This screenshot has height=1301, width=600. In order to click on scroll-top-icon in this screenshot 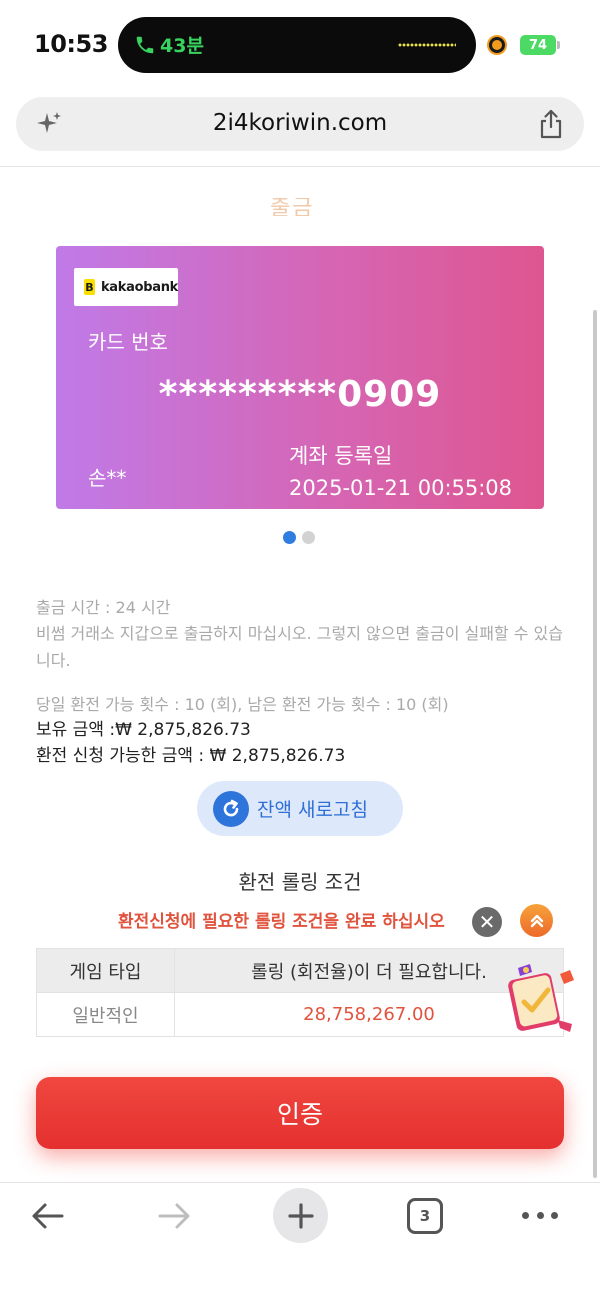, I will do `click(536, 920)`.